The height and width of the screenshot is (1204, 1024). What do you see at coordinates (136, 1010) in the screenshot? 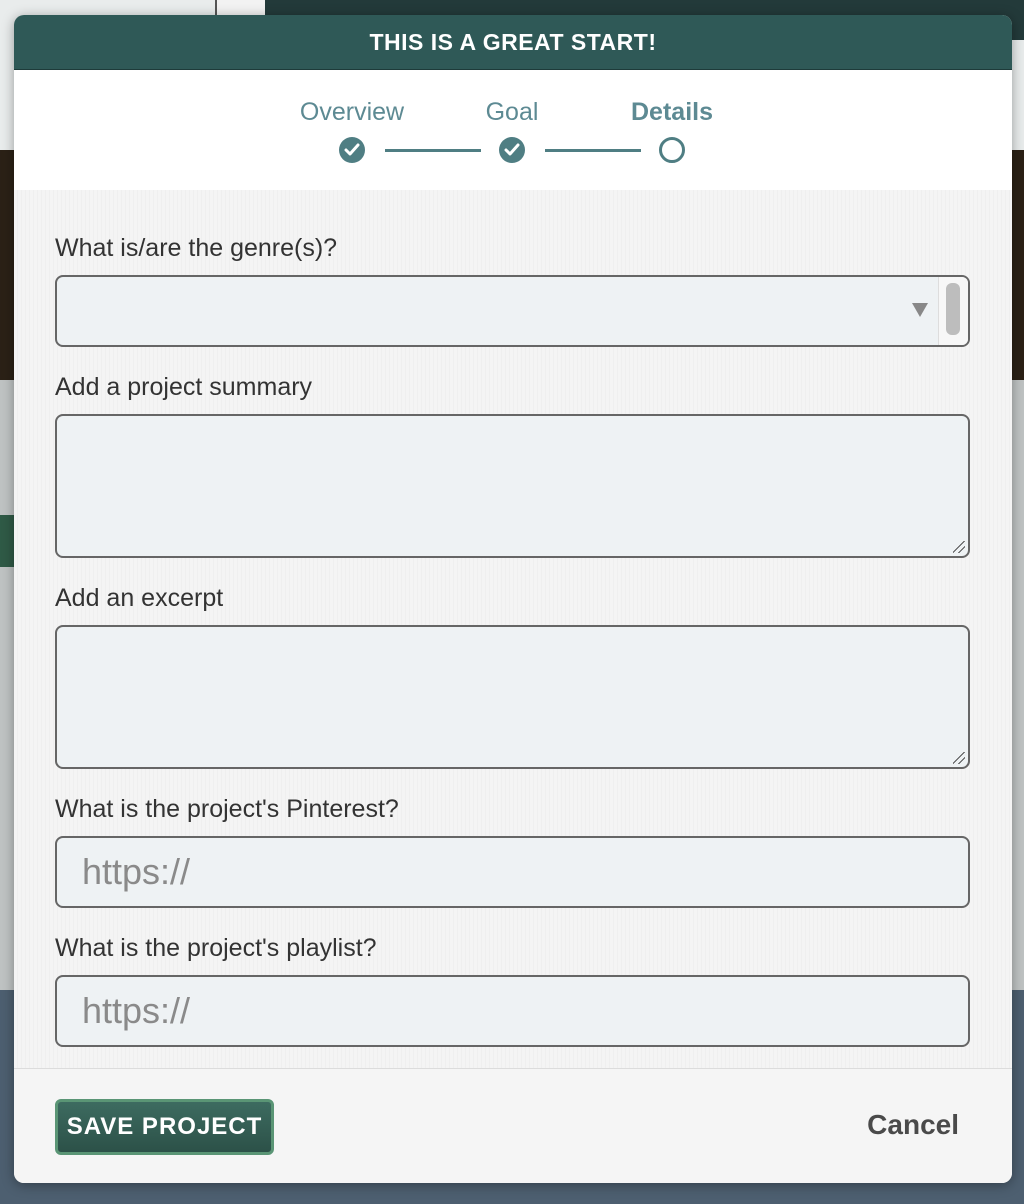
I see `playlist-placeholder: https://` at bounding box center [136, 1010].